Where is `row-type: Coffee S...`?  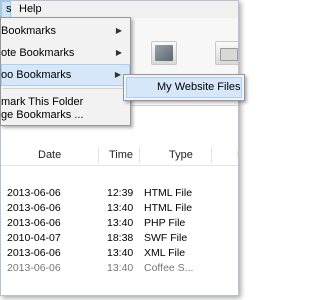
row-type: Coffee S... is located at coordinates (169, 268).